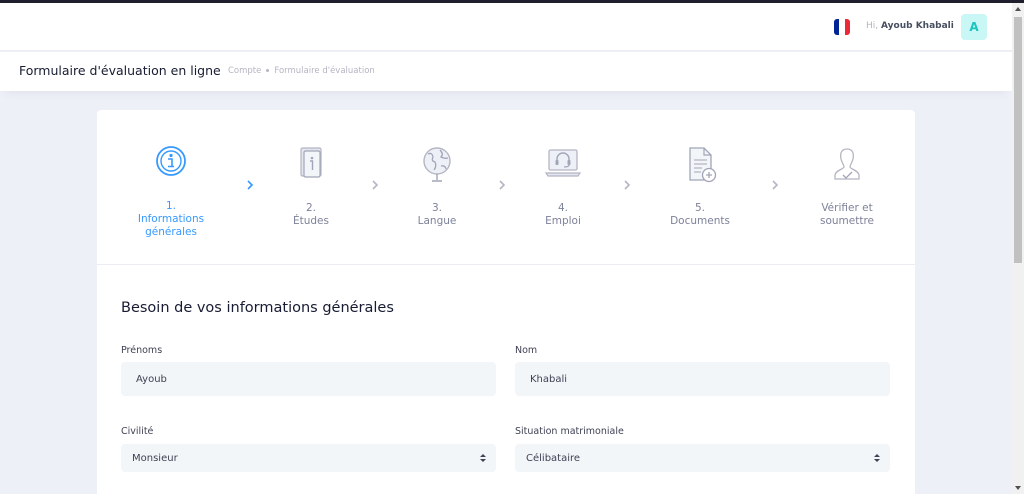 This screenshot has width=1024, height=494. Describe the element at coordinates (171, 192) in the screenshot. I see `wizard-step-informations: 1. Informations générales` at that location.